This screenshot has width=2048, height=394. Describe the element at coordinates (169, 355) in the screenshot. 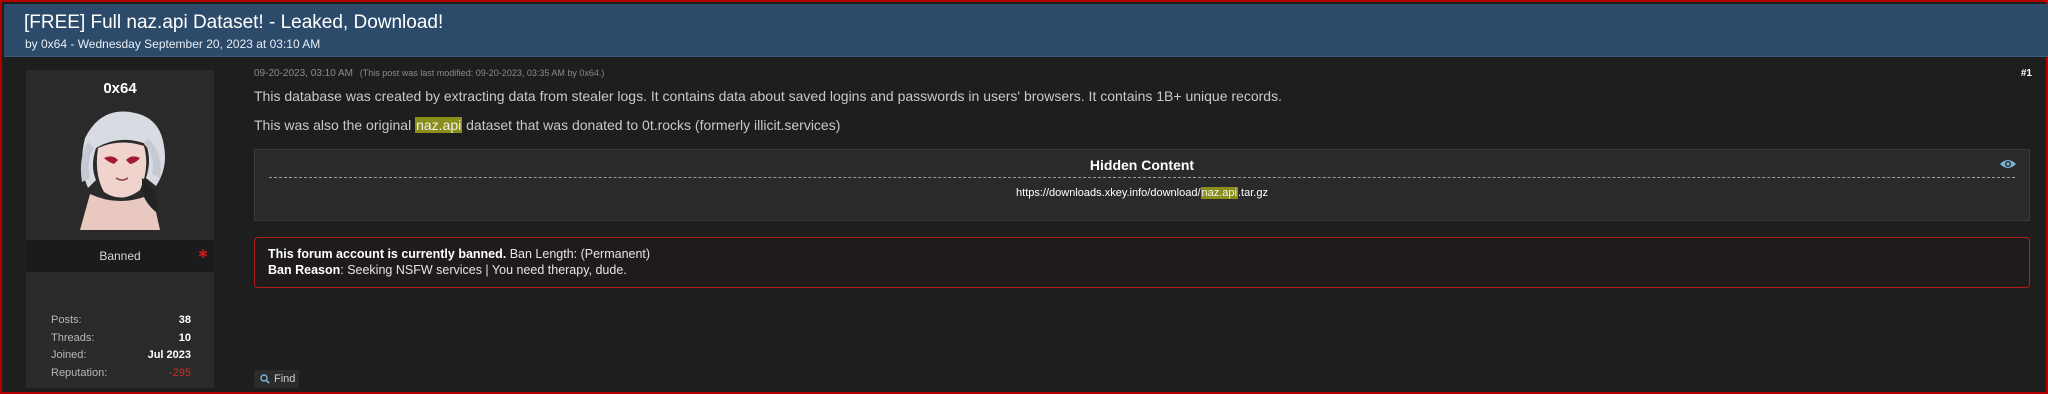

I see `stat-value: Jul 2023` at that location.